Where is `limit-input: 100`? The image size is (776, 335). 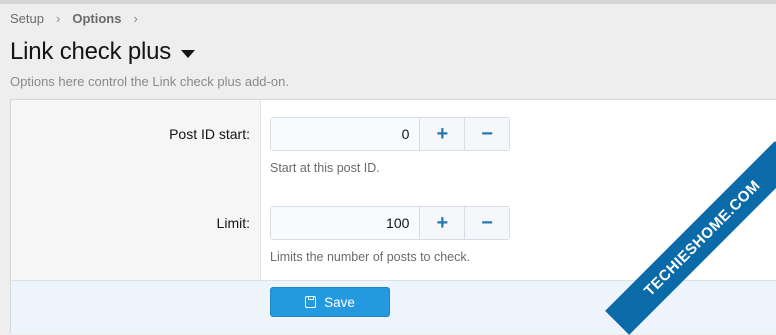 limit-input: 100 is located at coordinates (346, 223).